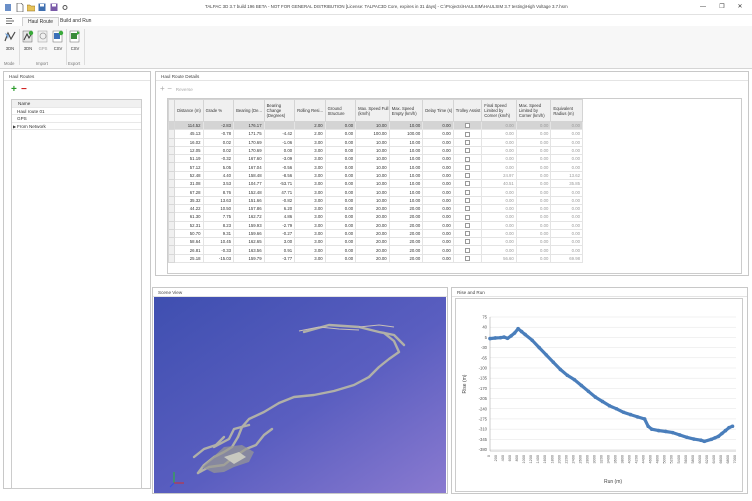 This screenshot has width=752, height=501. I want to click on table-cell: -1.06, so click(279, 142).